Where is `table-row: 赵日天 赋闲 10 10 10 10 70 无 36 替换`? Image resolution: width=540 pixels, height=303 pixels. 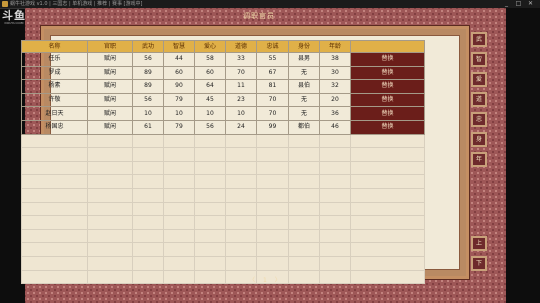
table-row: 赵日天 赋闲 10 10 10 10 70 无 36 替换 is located at coordinates (223, 113).